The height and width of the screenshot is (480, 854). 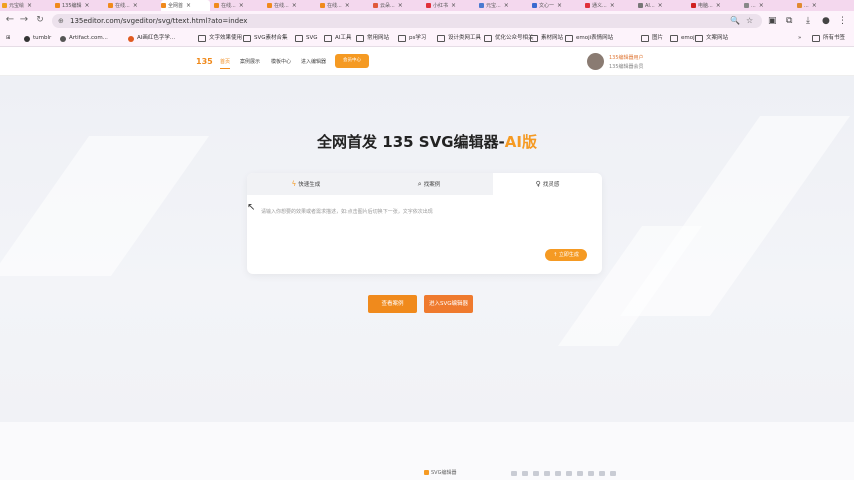 I want to click on apps-grid-icon: ⊞, so click(x=8, y=38).